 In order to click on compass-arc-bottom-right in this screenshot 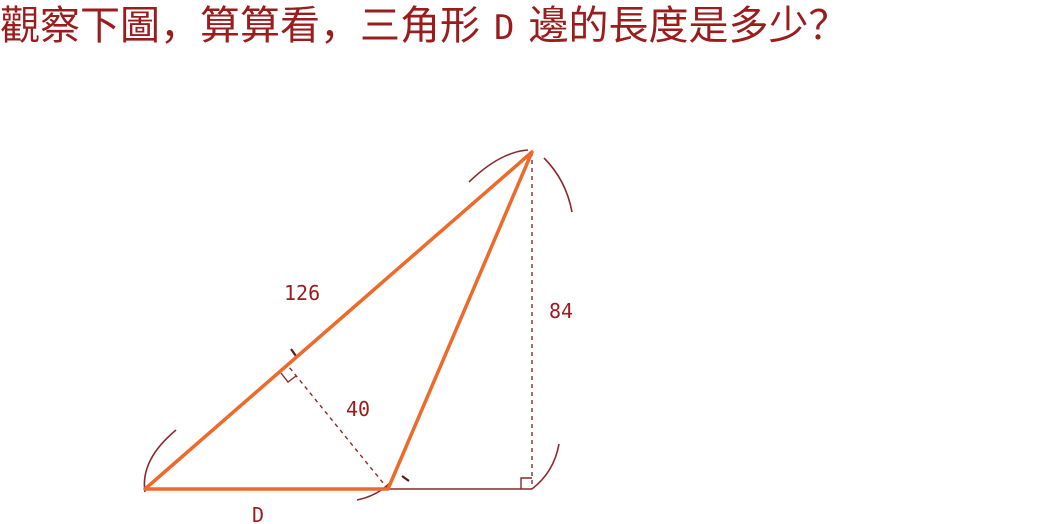, I will do `click(545, 466)`.